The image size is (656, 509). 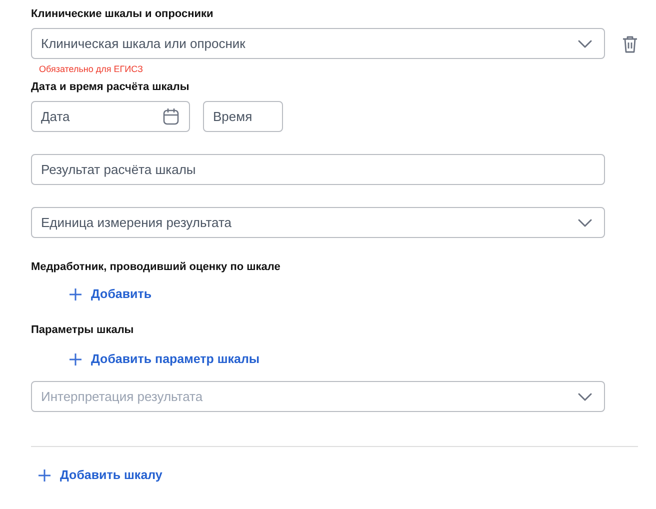 I want to click on add-link: Добавить шкалу, so click(x=100, y=475).